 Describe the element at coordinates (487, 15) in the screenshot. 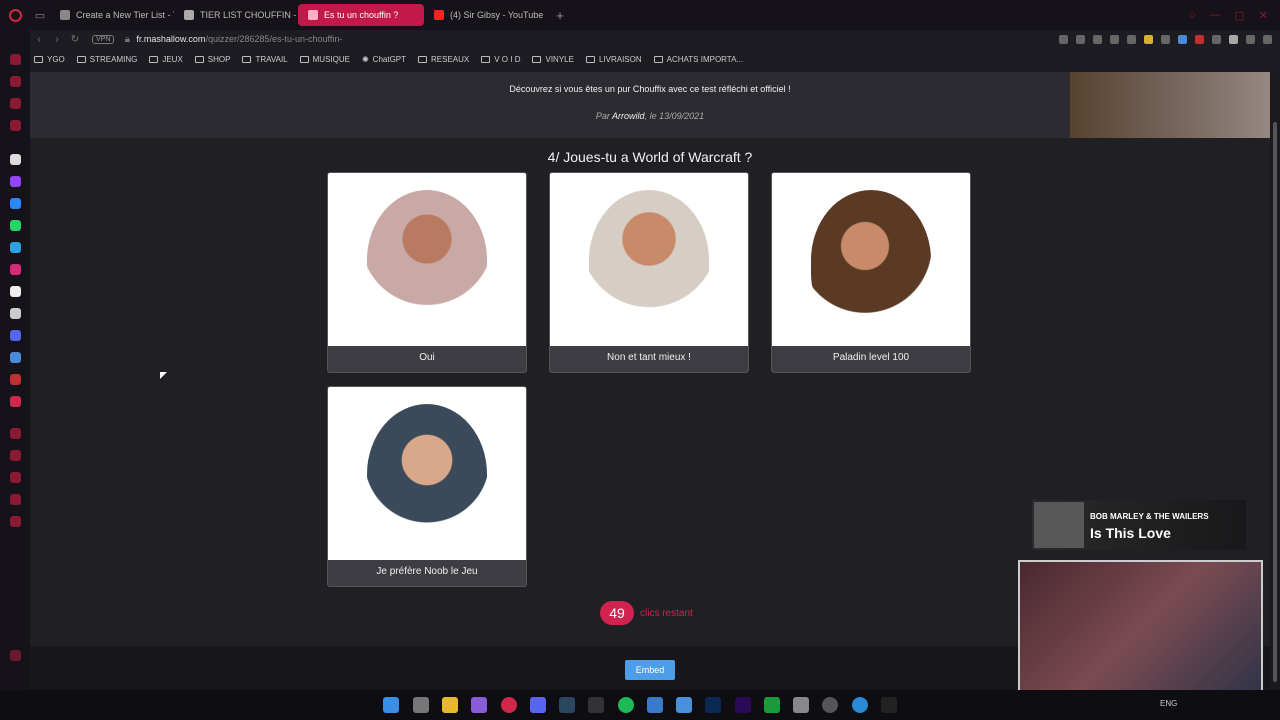

I see `tab-youtube: (4) Sir Gibsy - YouTube` at that location.